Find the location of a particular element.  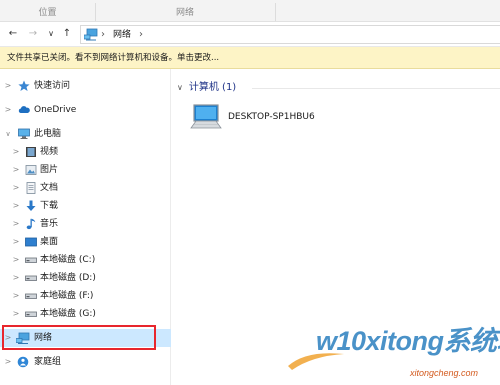

nav-item-label: 本地磁盘 (F:) is located at coordinates (67, 296).